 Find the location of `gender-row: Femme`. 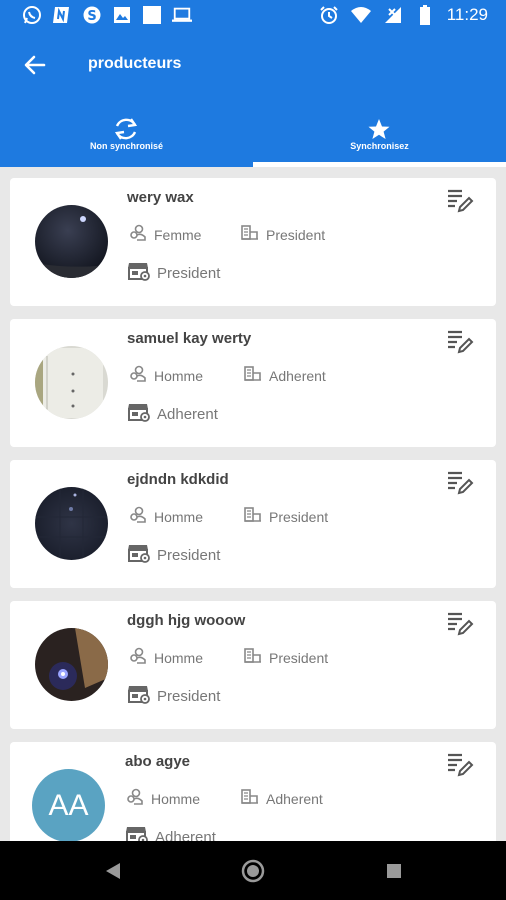

gender-row: Femme is located at coordinates (164, 234).